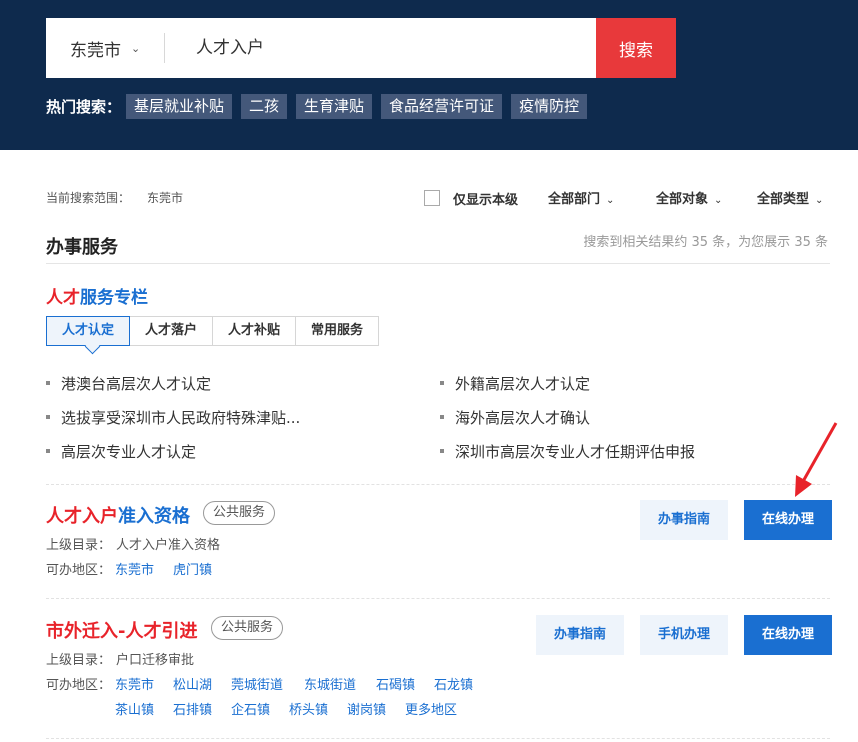  I want to click on parent-directory-value: 人才入户准入资格, so click(168, 545).